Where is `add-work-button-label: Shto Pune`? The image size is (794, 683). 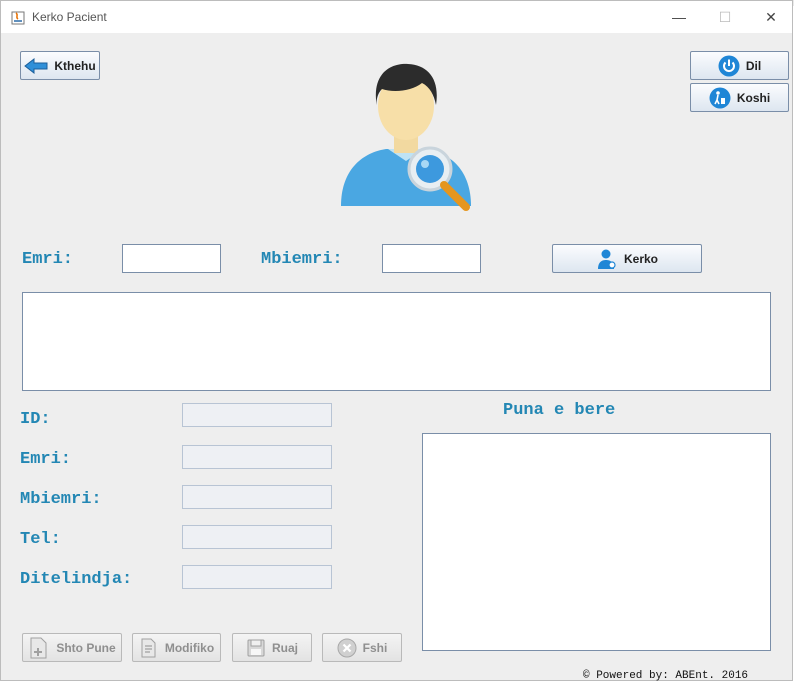
add-work-button-label: Shto Pune is located at coordinates (86, 647).